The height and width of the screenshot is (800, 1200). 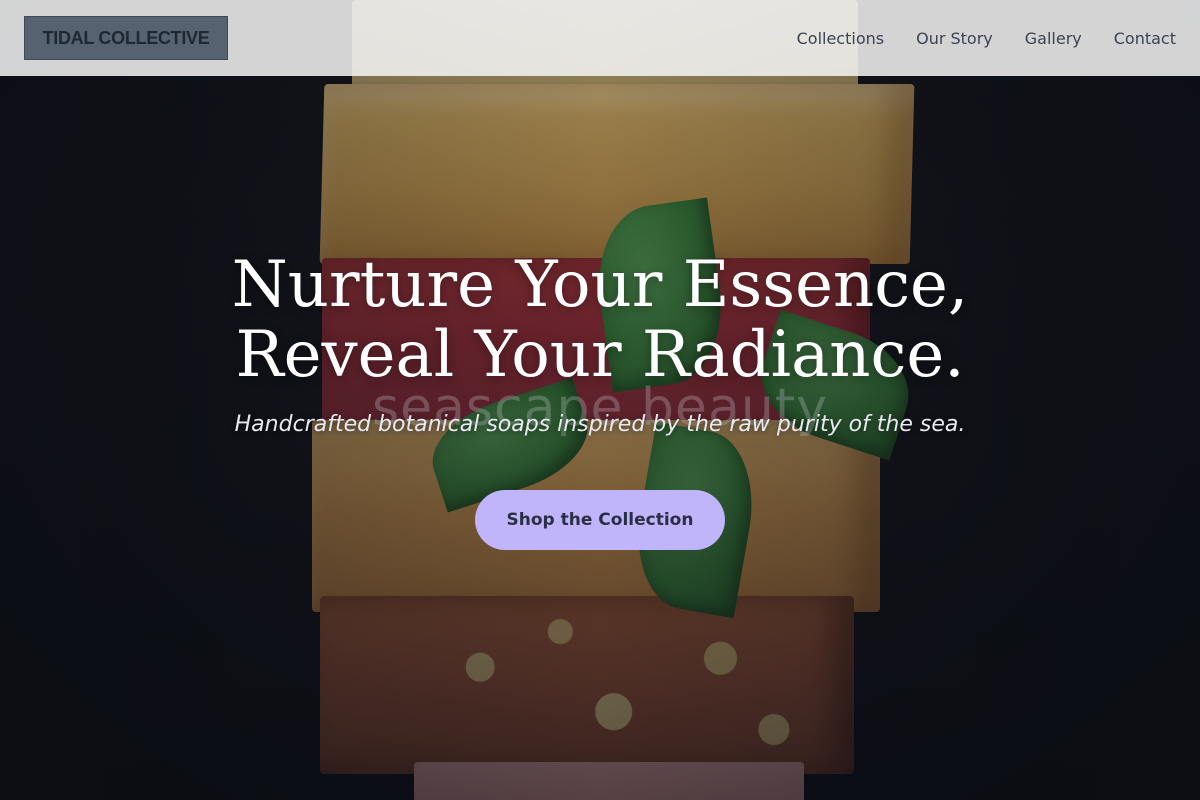 I want to click on hero-title-line-2: Reveal Your Radiance., so click(x=600, y=355).